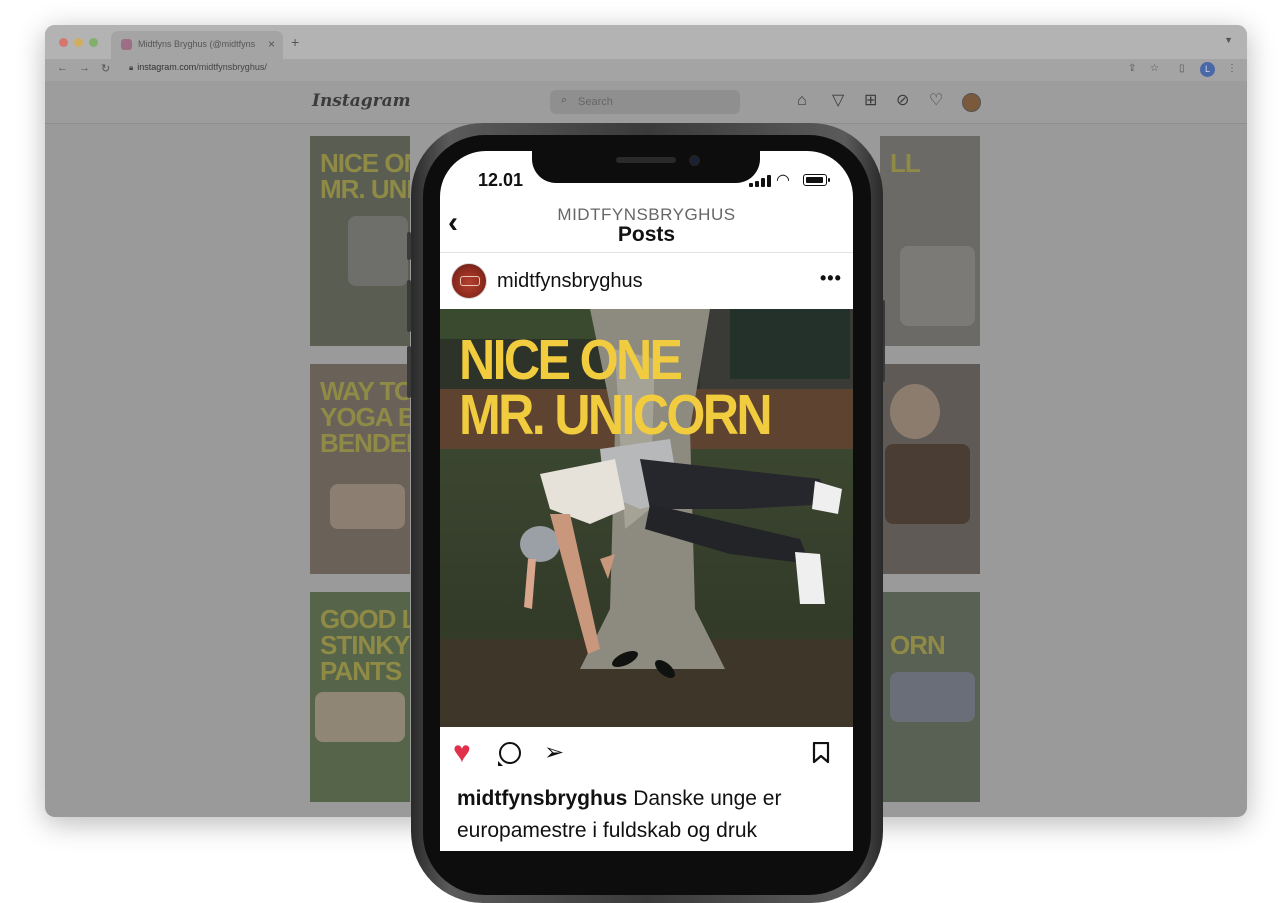 The height and width of the screenshot is (903, 1280). I want to click on profile-avatar: L, so click(1207, 69).